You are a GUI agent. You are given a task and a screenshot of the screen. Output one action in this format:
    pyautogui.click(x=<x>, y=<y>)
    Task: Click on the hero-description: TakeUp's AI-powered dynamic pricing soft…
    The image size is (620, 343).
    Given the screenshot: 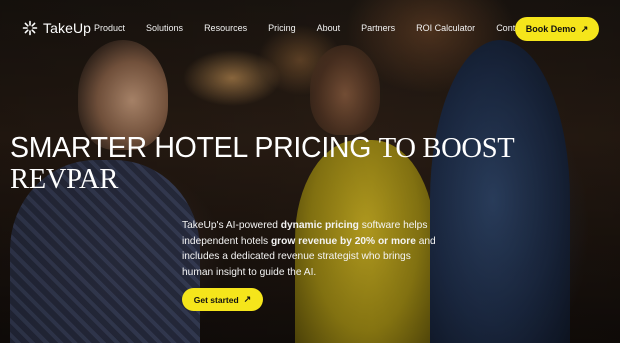 What is the action you would take?
    pyautogui.click(x=312, y=249)
    